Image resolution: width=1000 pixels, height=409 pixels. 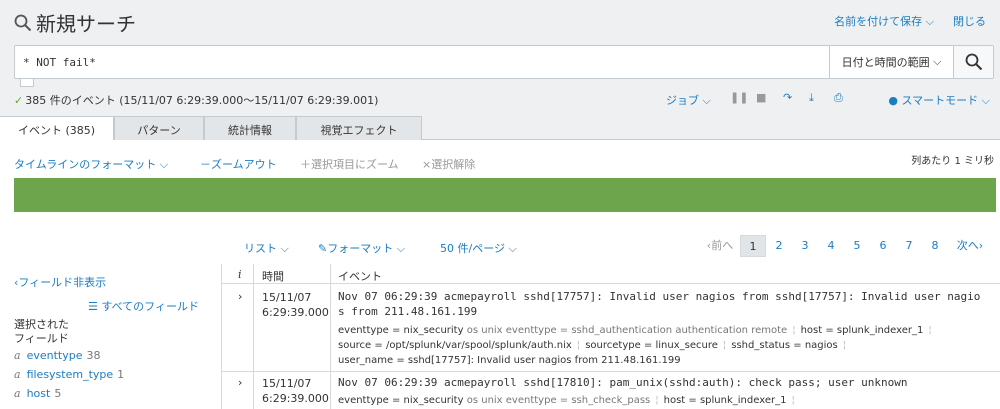 I want to click on event-field: authentication remote, so click(x=731, y=330).